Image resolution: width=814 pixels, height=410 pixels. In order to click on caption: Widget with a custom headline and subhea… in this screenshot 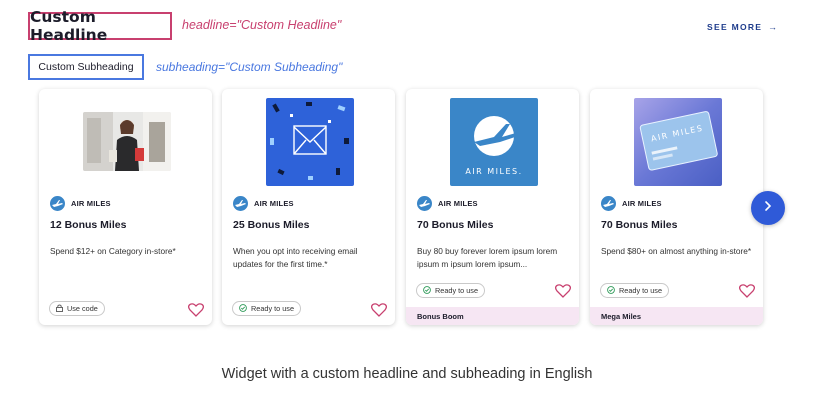, I will do `click(407, 374)`.